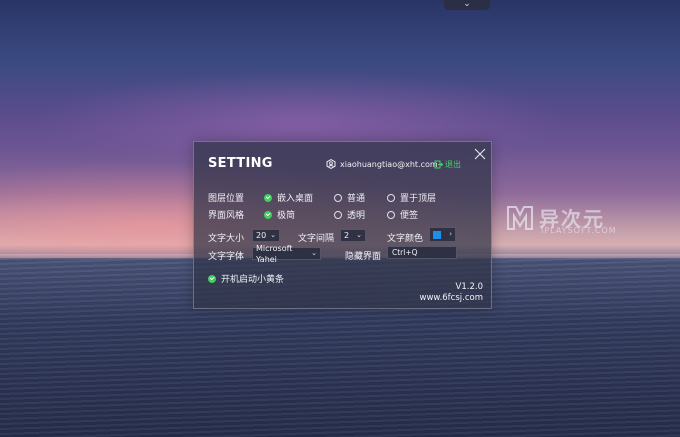 This screenshot has width=680, height=437. What do you see at coordinates (240, 163) in the screenshot?
I see `panel-title: SETTING` at bounding box center [240, 163].